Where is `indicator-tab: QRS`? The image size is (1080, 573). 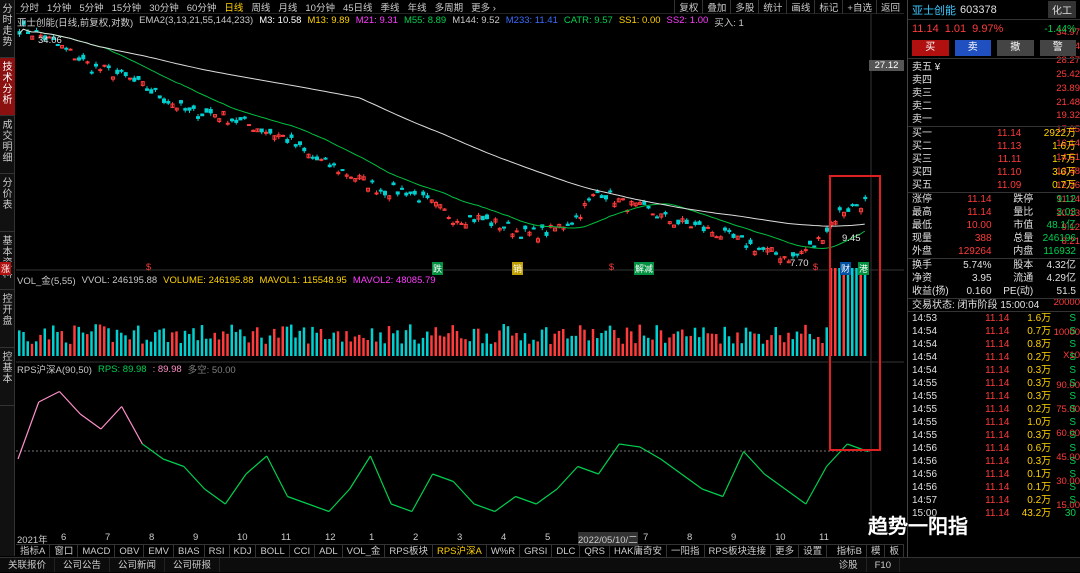
indicator-tab: QRS is located at coordinates (595, 551).